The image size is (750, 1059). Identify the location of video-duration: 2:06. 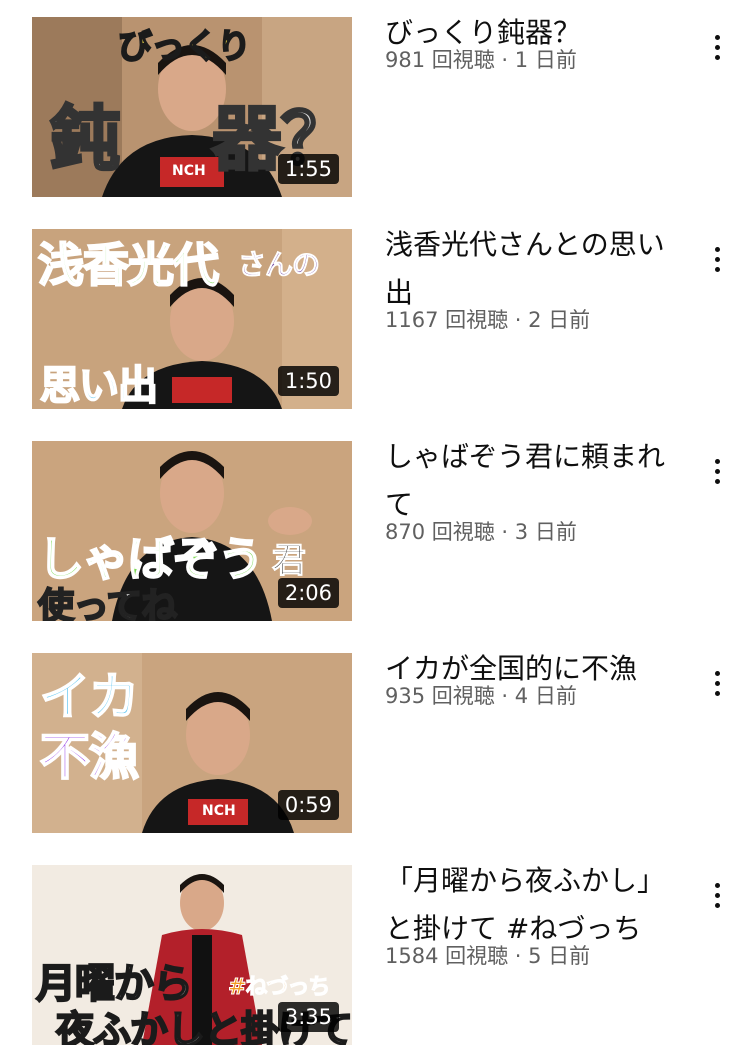
(308, 593).